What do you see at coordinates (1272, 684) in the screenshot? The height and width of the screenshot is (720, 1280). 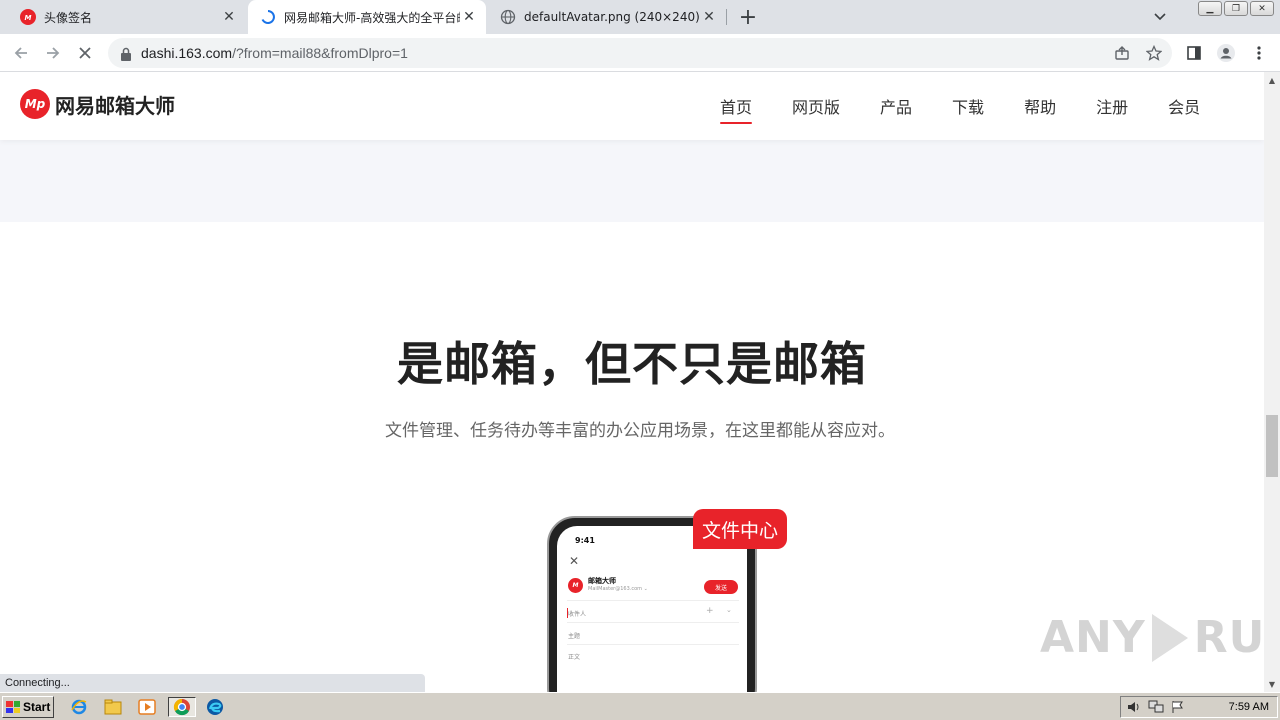 I see `scroll-down-icon: ▼` at bounding box center [1272, 684].